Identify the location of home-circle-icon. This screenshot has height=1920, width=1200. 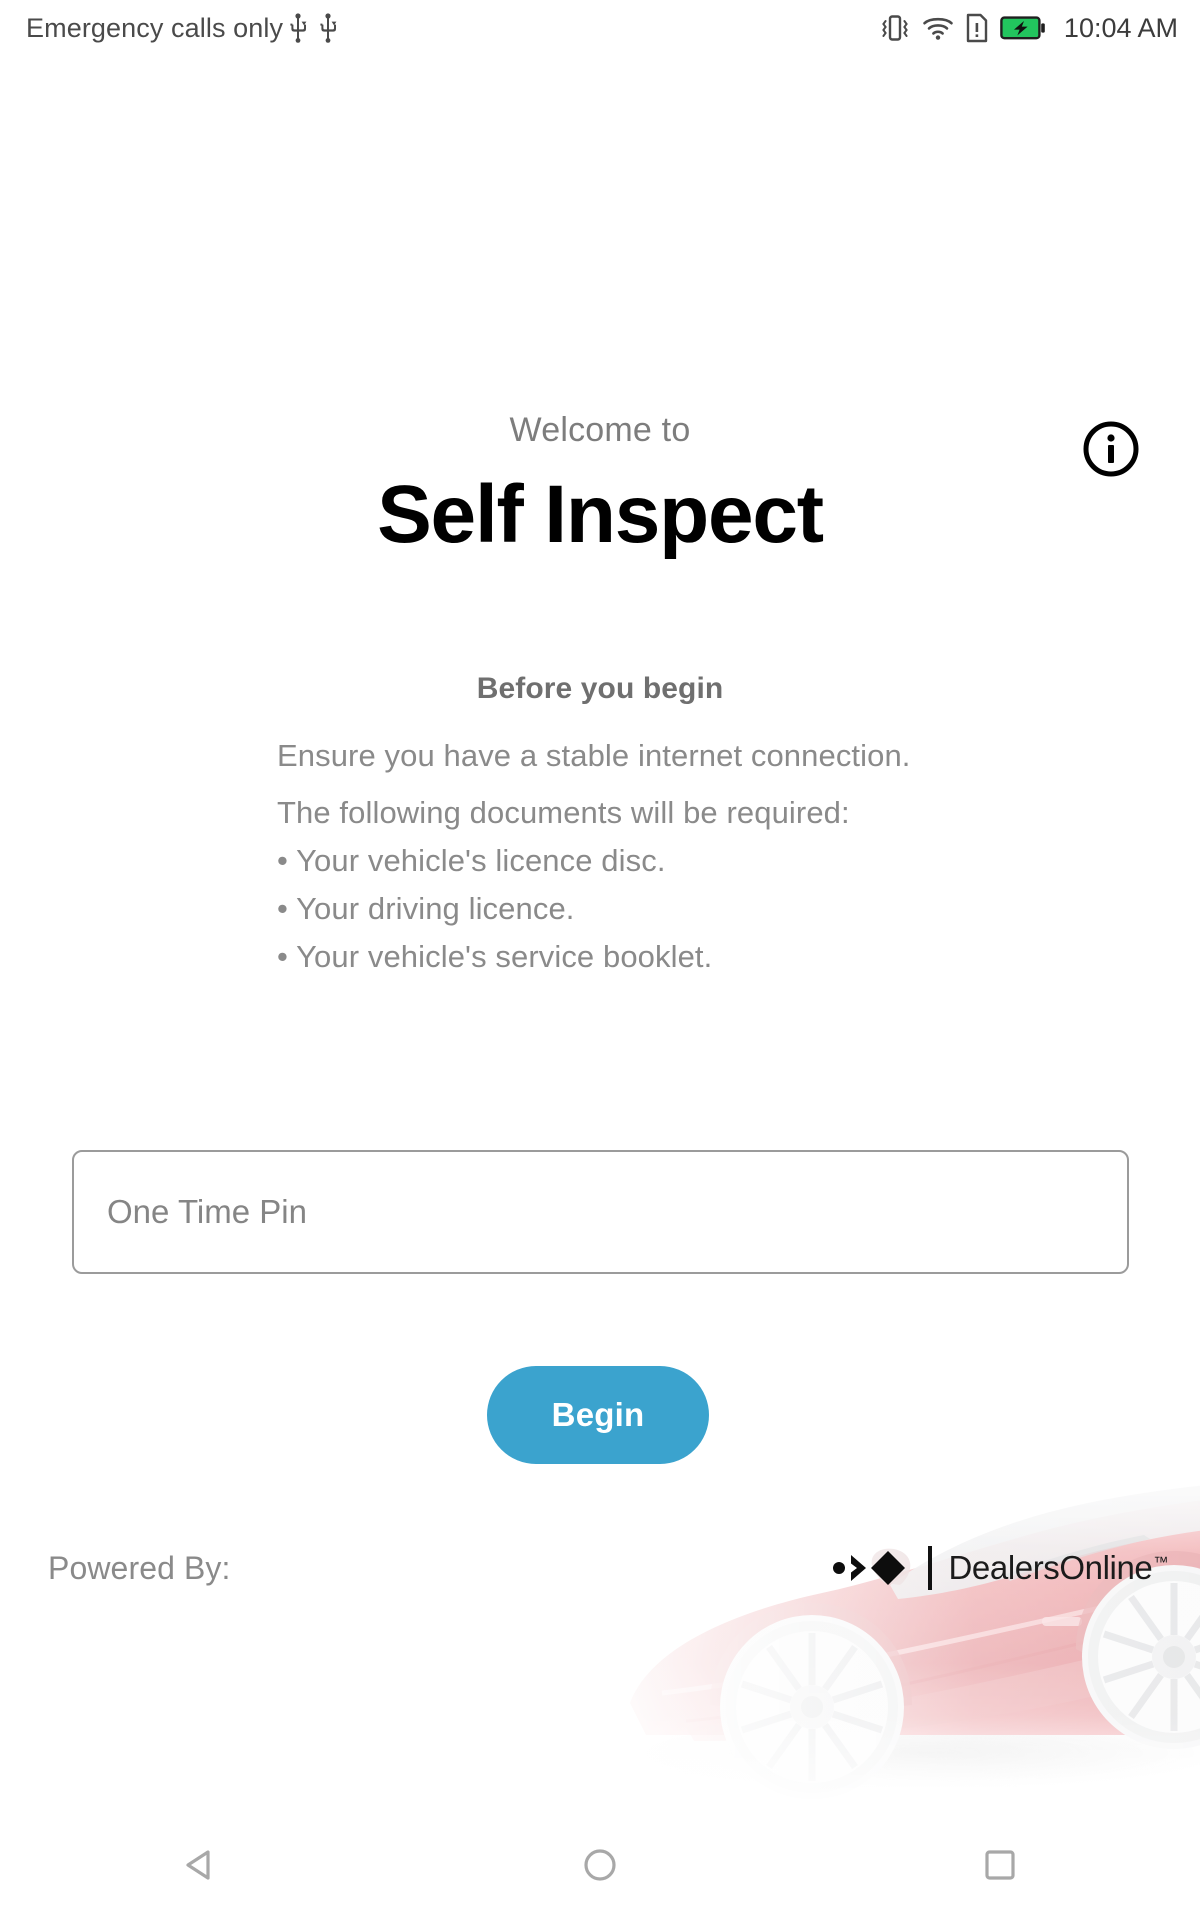
(600, 1865).